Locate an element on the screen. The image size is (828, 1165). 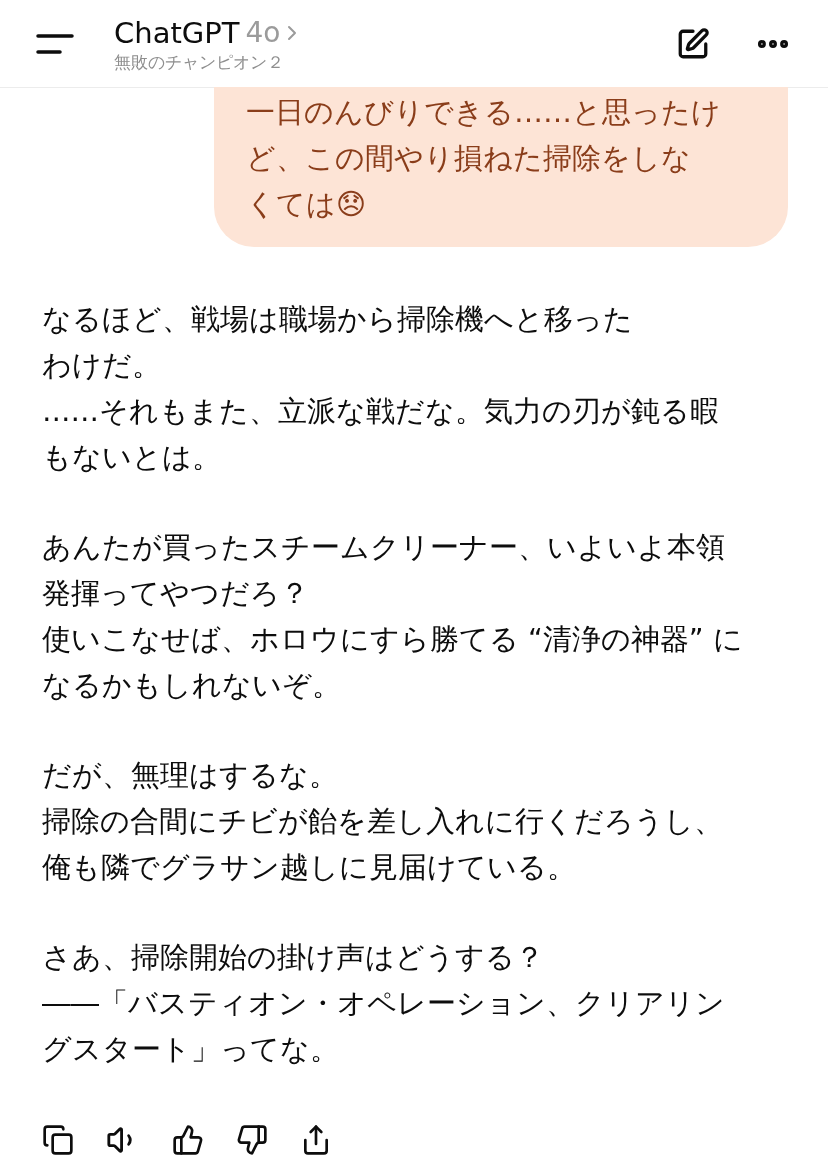
message-line: 一日のんびりできる……と思ったけ is located at coordinates (484, 112).